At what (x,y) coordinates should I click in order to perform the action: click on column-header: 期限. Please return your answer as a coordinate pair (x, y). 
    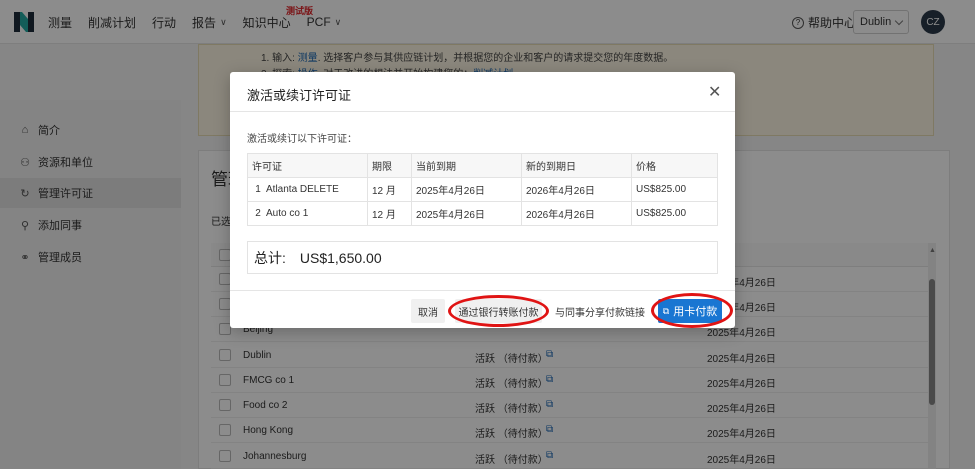
    Looking at the image, I should click on (389, 165).